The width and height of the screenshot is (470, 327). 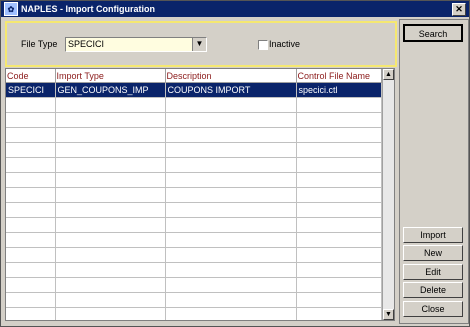 What do you see at coordinates (433, 290) in the screenshot?
I see `delete-button: Delete` at bounding box center [433, 290].